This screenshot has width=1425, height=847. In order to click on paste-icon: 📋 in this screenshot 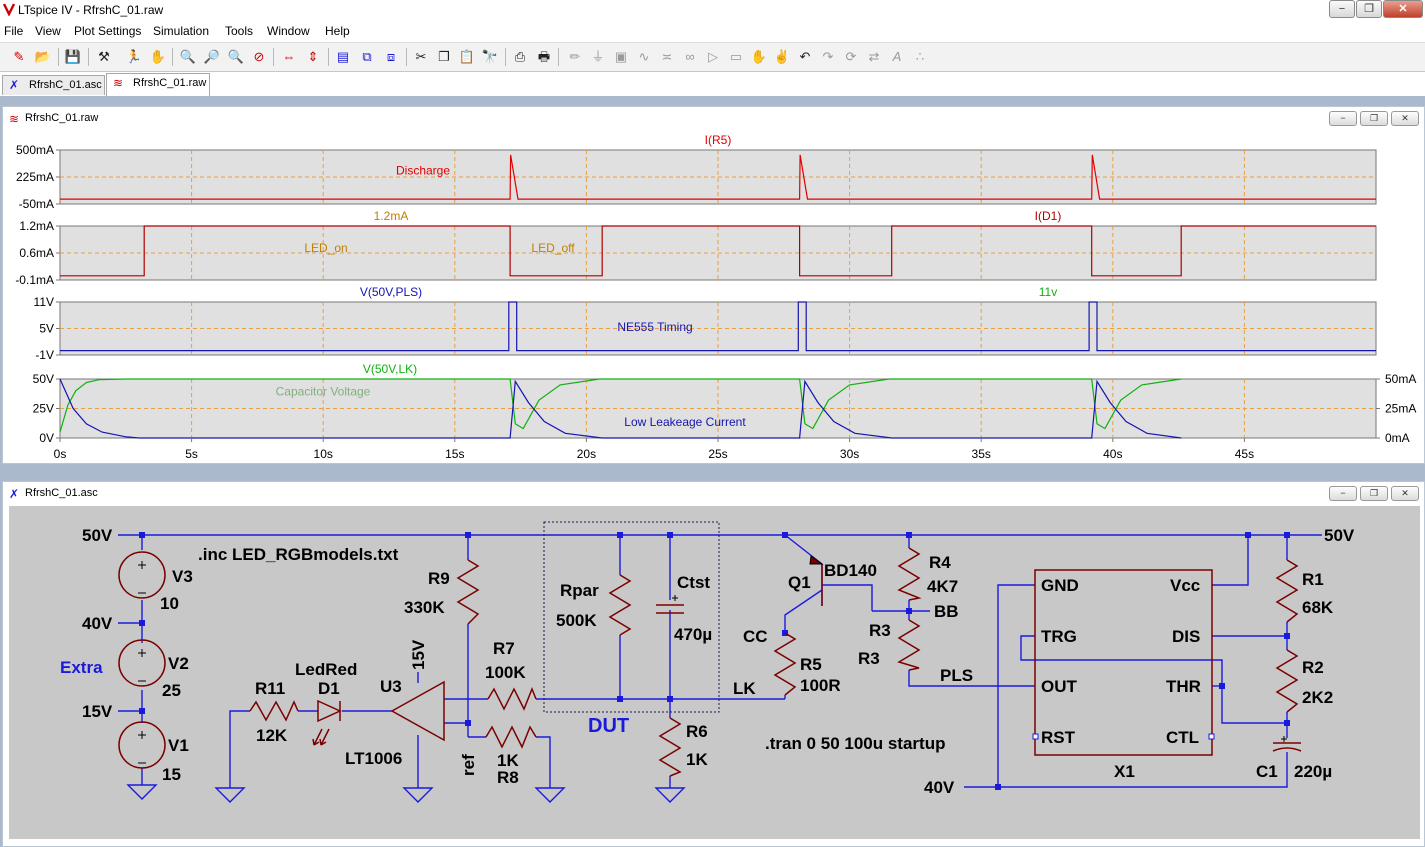, I will do `click(467, 57)`.